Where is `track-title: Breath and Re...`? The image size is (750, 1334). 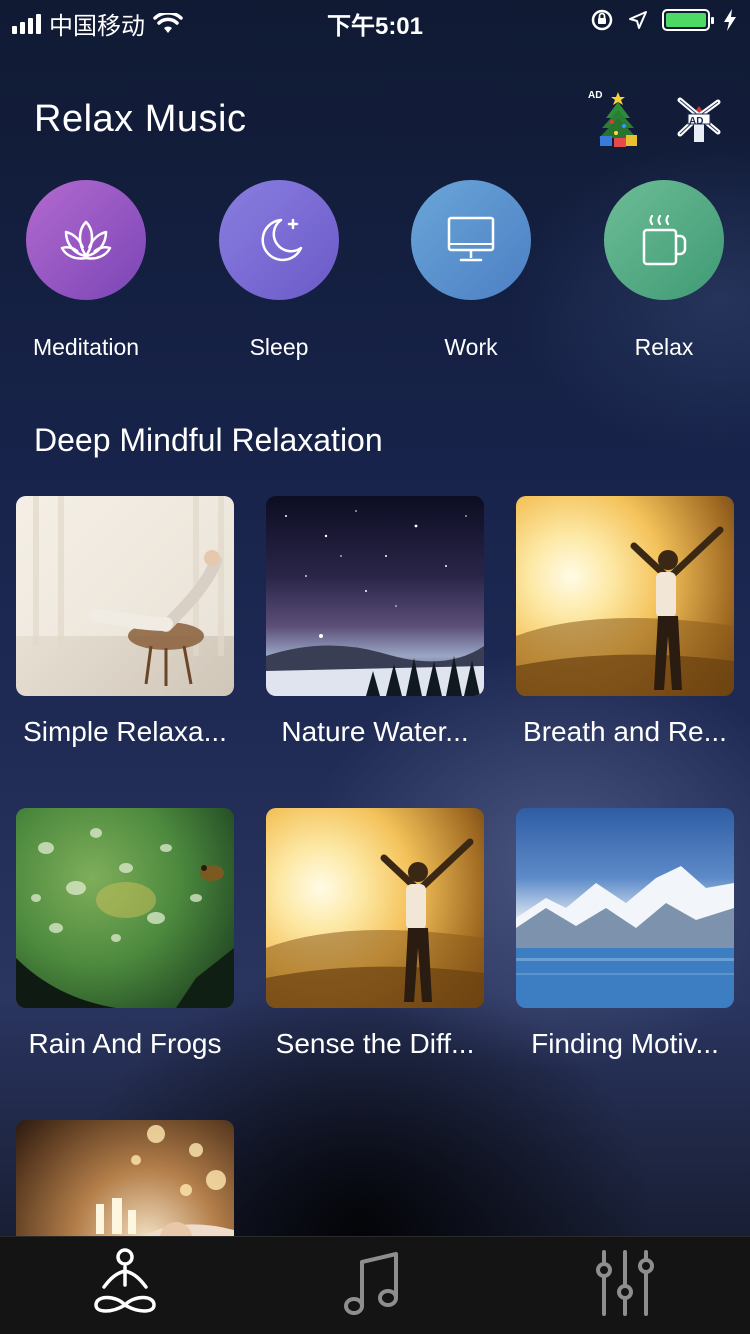
track-title: Breath and Re... is located at coordinates (625, 731).